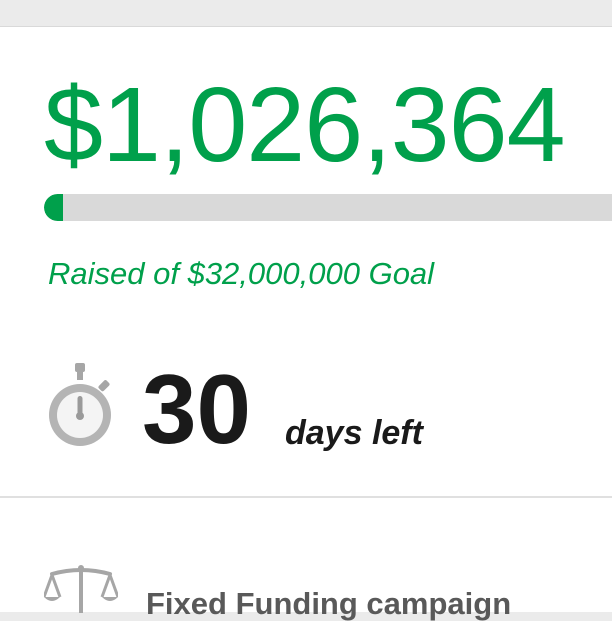  I want to click on funding-progress-bar, so click(328, 207).